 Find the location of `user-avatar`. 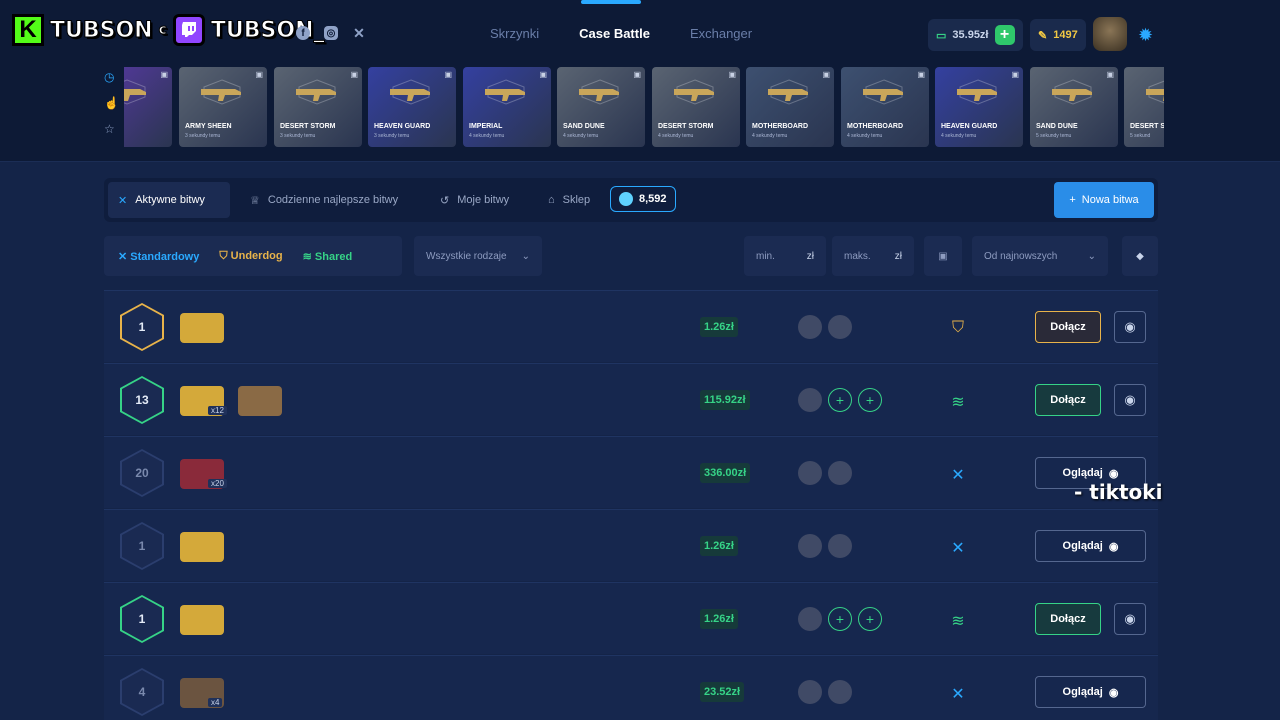

user-avatar is located at coordinates (1110, 34).